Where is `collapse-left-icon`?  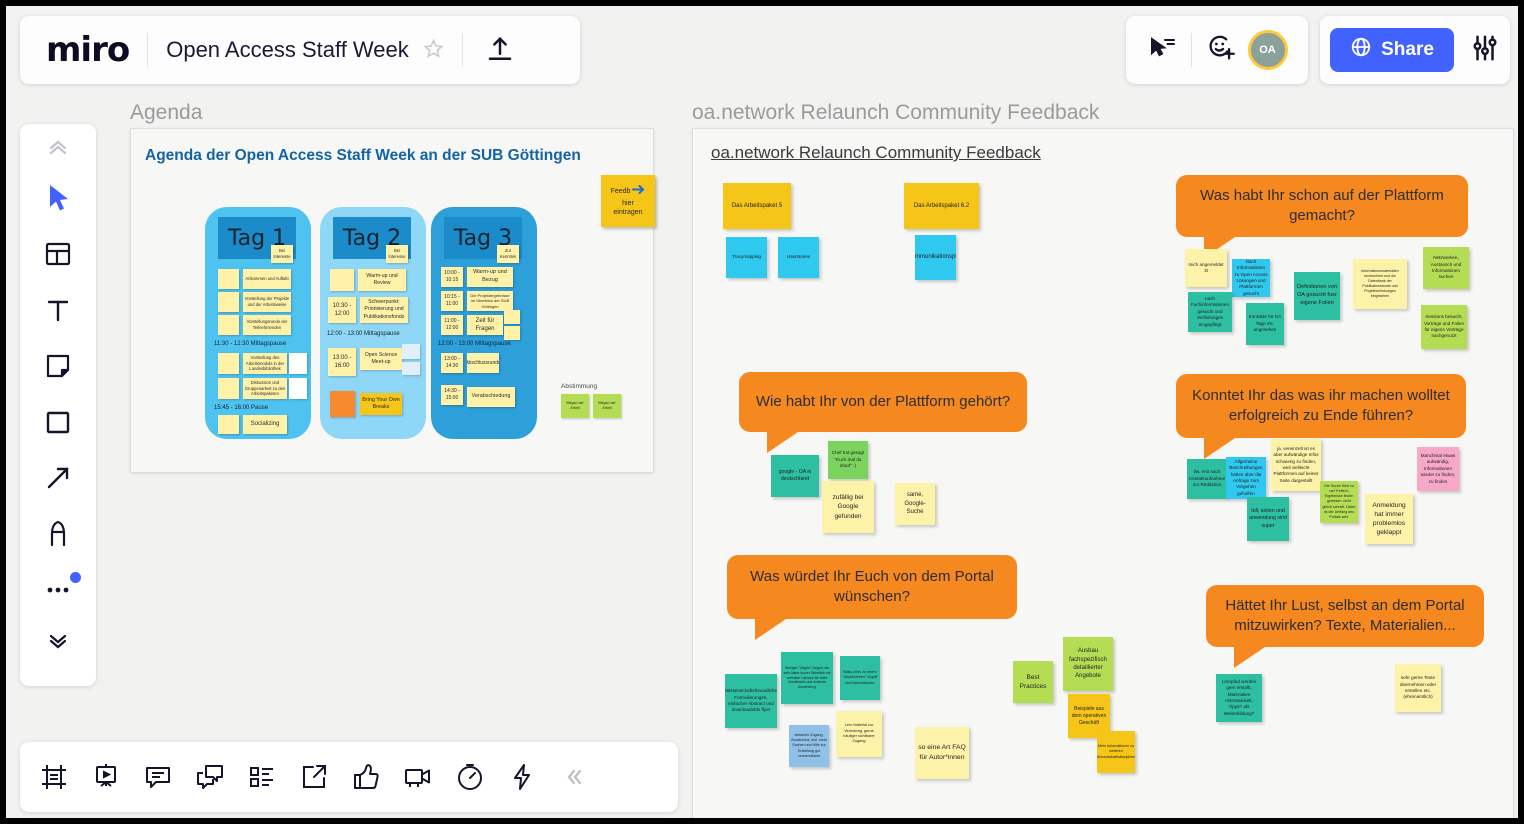 collapse-left-icon is located at coordinates (574, 777).